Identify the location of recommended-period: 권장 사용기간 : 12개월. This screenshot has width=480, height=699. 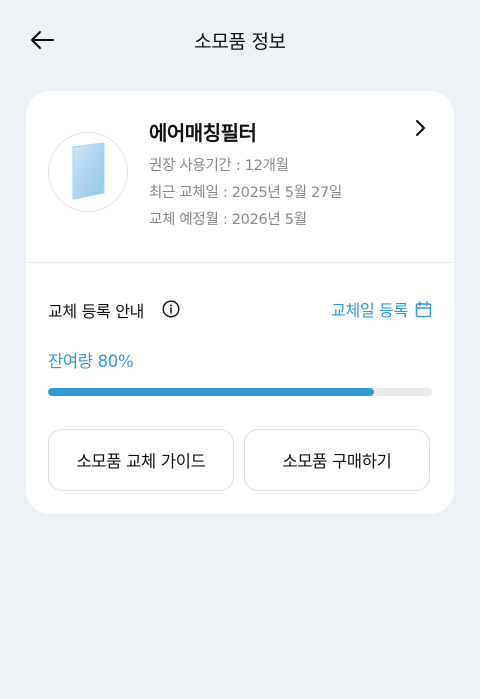
(219, 166).